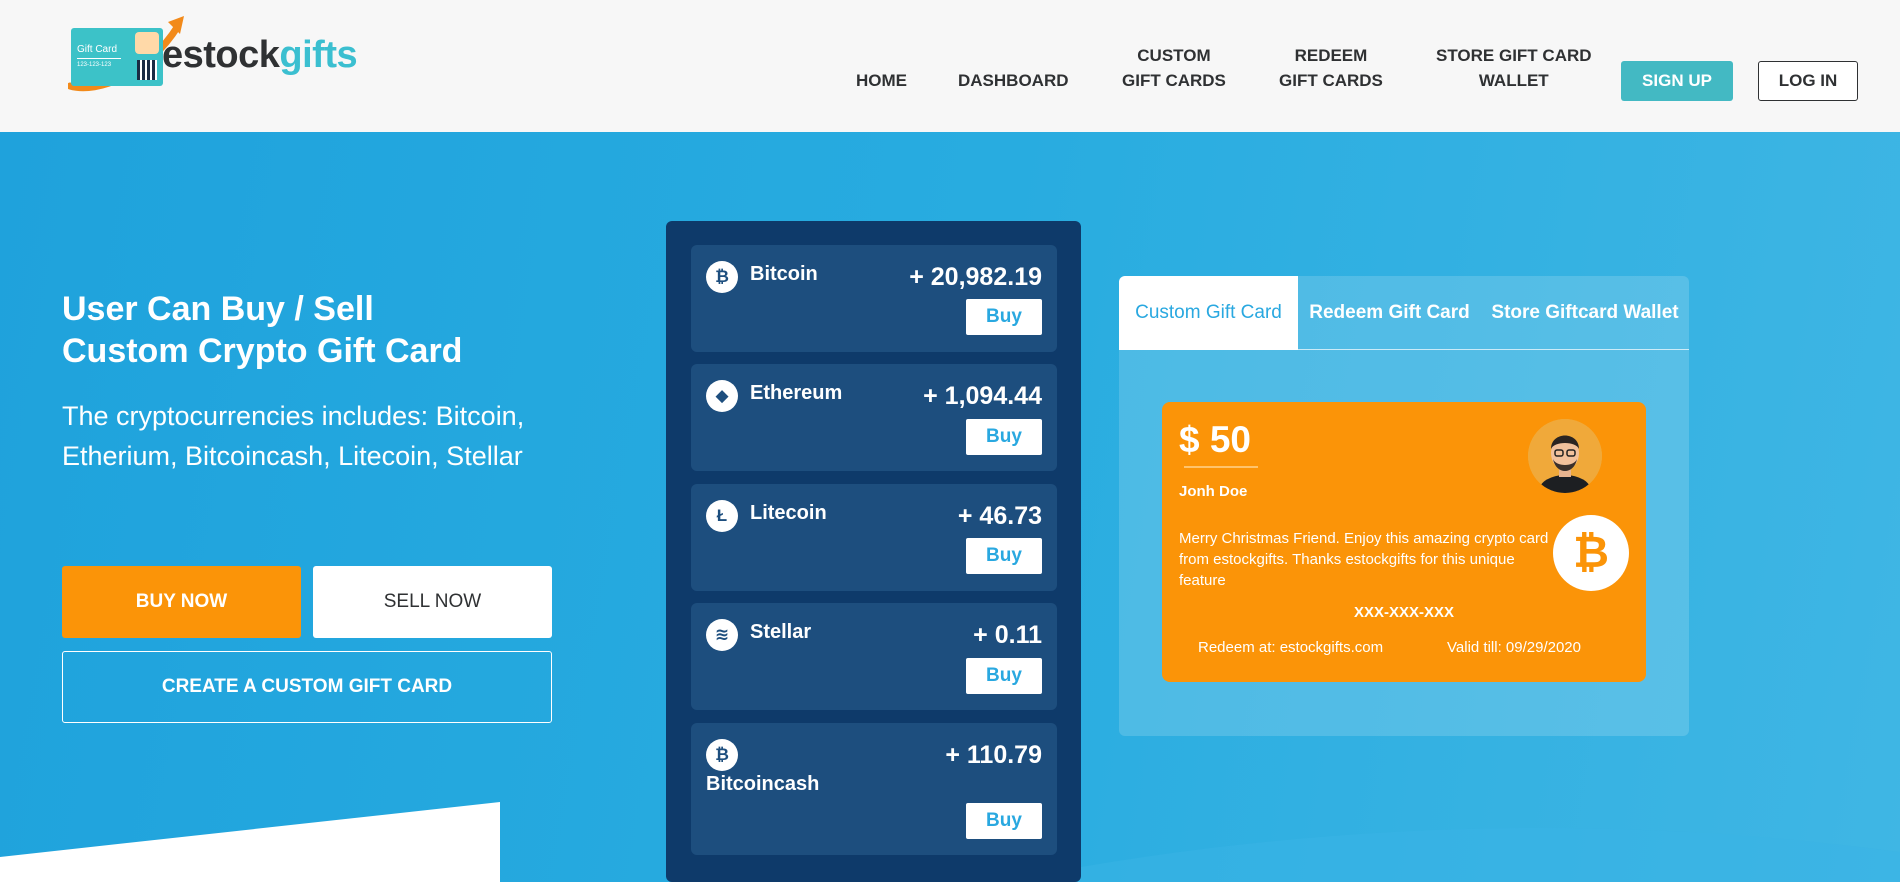 The height and width of the screenshot is (882, 1900). What do you see at coordinates (874, 298) in the screenshot?
I see `coin-card-bitcoin: ₿ Bitcoin + 20,982.19 Buy` at bounding box center [874, 298].